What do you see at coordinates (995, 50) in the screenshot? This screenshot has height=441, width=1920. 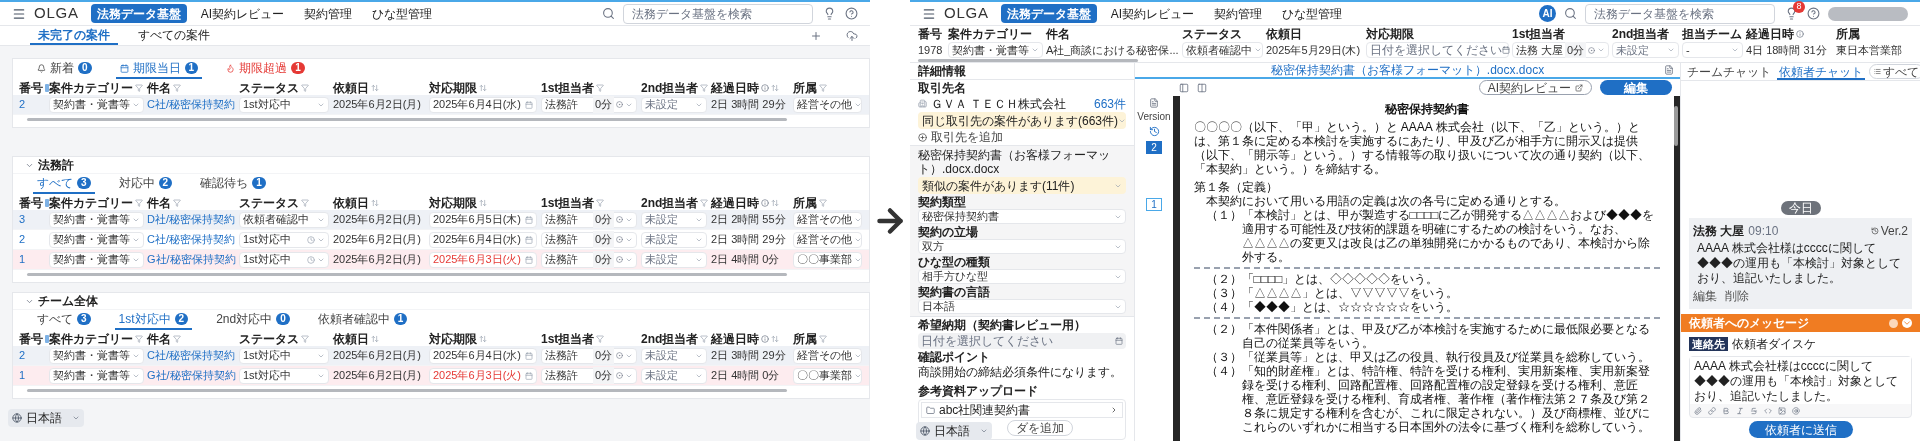 I see `select-field: 契約書・覚書等` at bounding box center [995, 50].